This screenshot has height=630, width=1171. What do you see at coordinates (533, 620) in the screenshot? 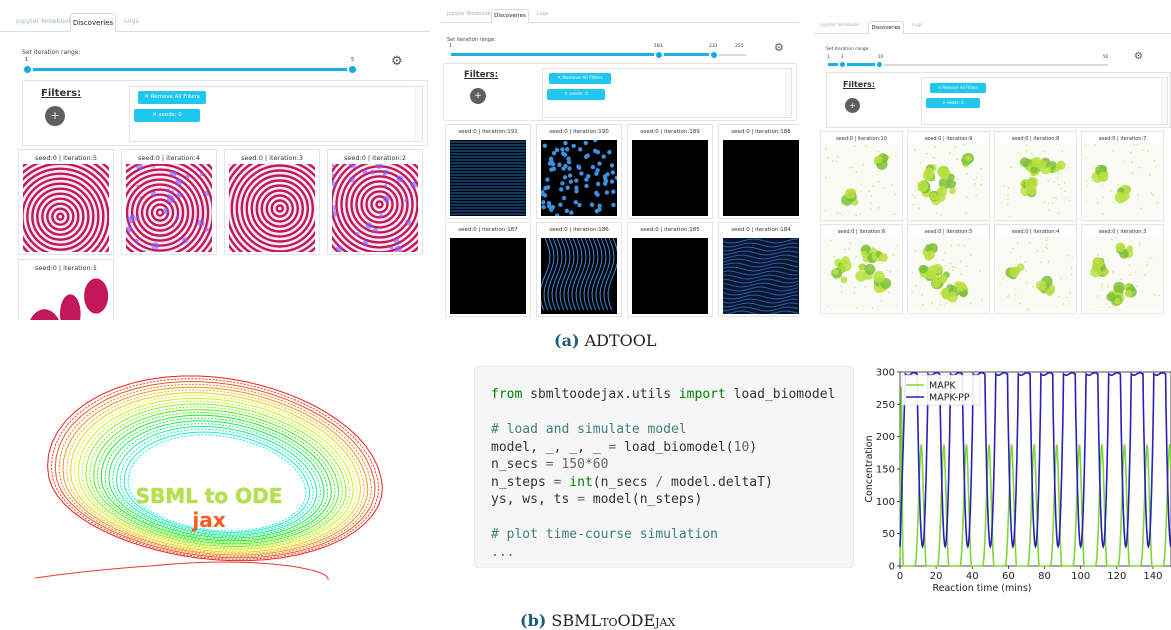
I see `caption-letter: (b)` at bounding box center [533, 620].